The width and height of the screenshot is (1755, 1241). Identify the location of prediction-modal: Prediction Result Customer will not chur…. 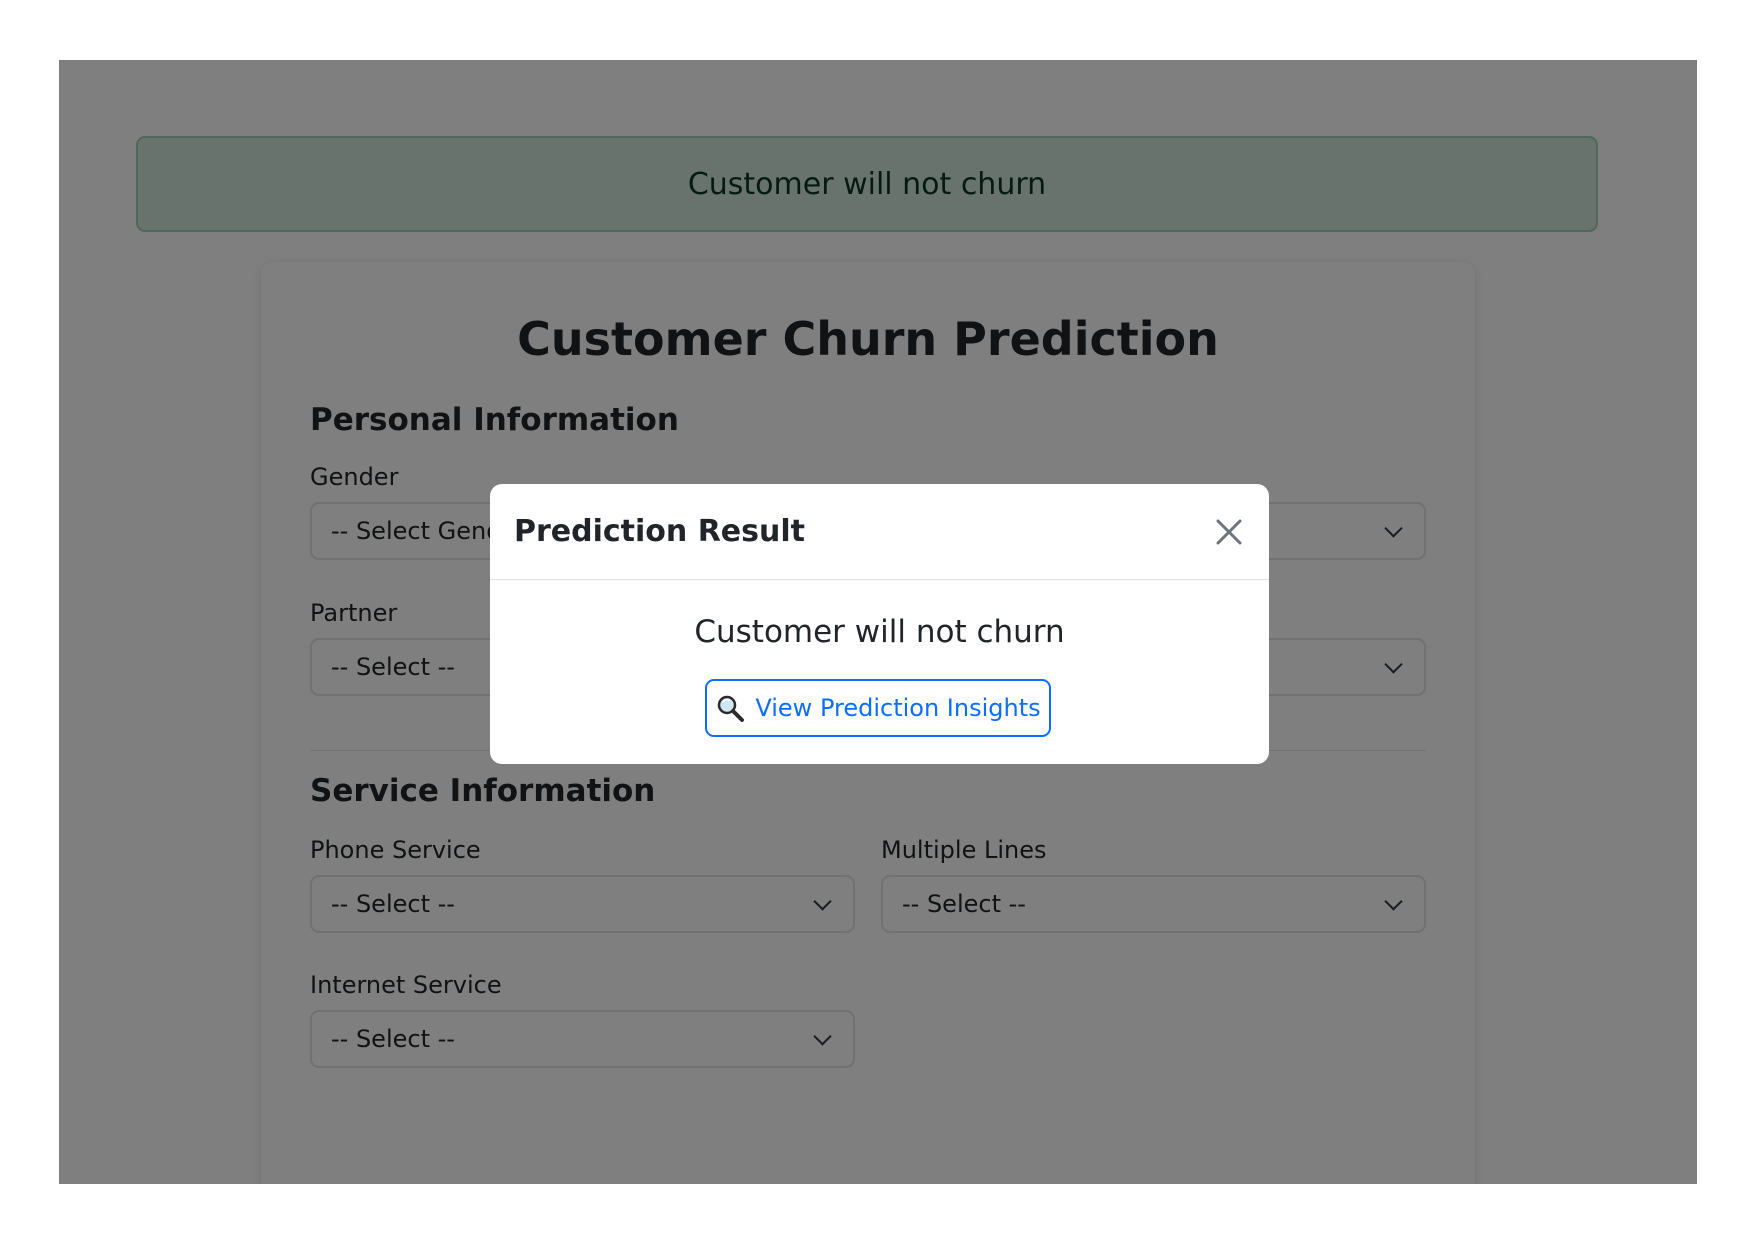
(879, 624).